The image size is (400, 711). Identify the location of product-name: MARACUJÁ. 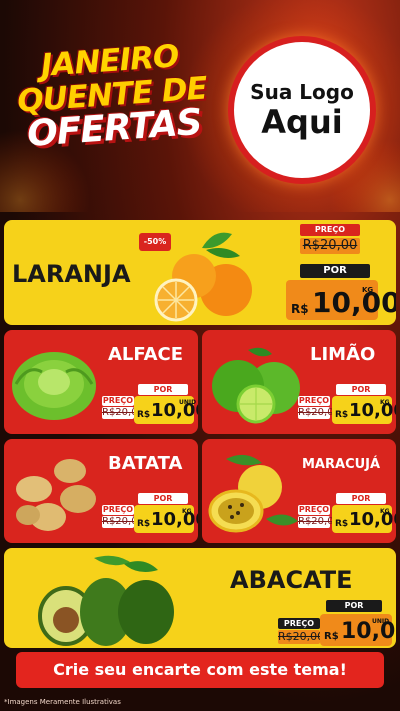
(341, 464).